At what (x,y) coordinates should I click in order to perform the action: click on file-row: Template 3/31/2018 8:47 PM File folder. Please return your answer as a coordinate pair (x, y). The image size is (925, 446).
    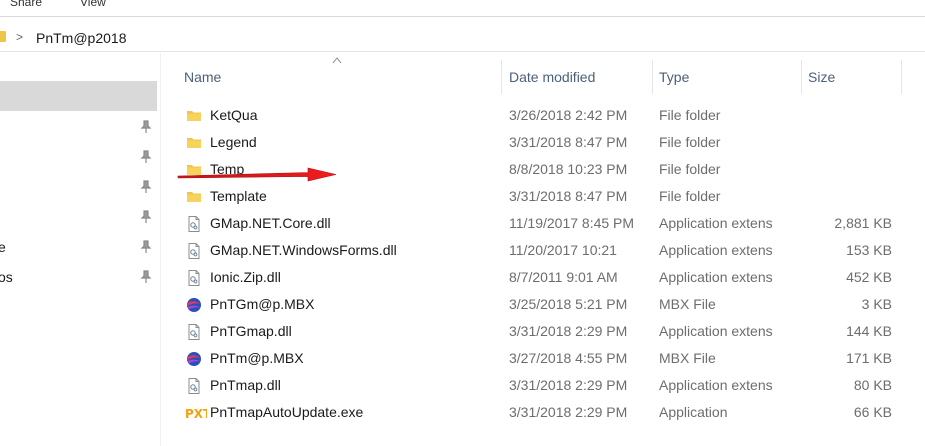
    Looking at the image, I should click on (541, 196).